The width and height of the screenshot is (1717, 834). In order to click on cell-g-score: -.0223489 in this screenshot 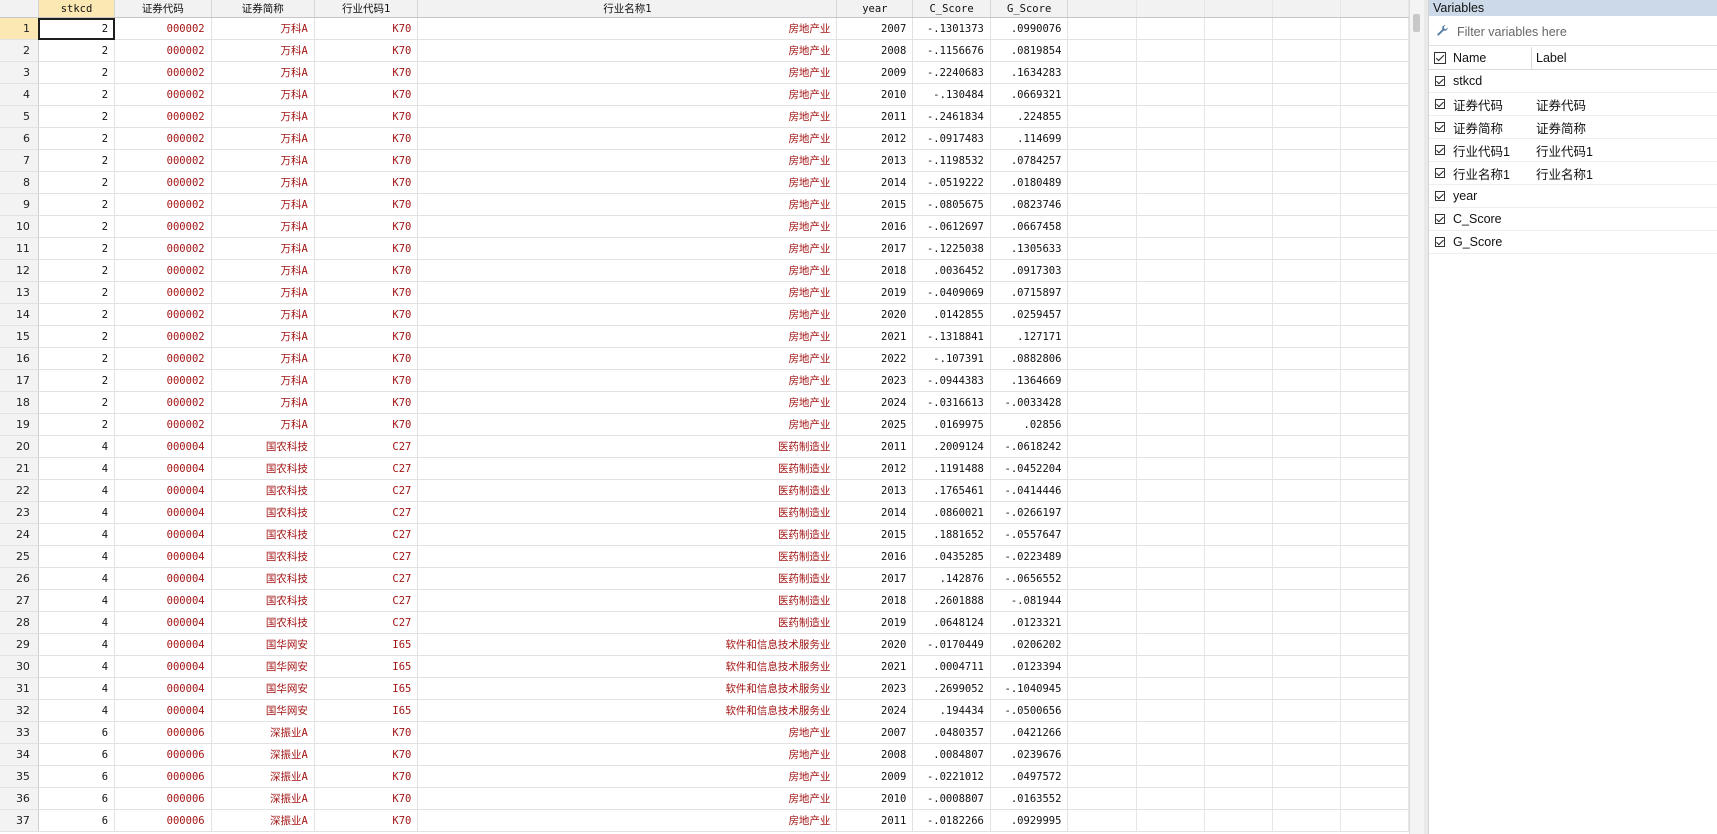, I will do `click(1029, 556)`.